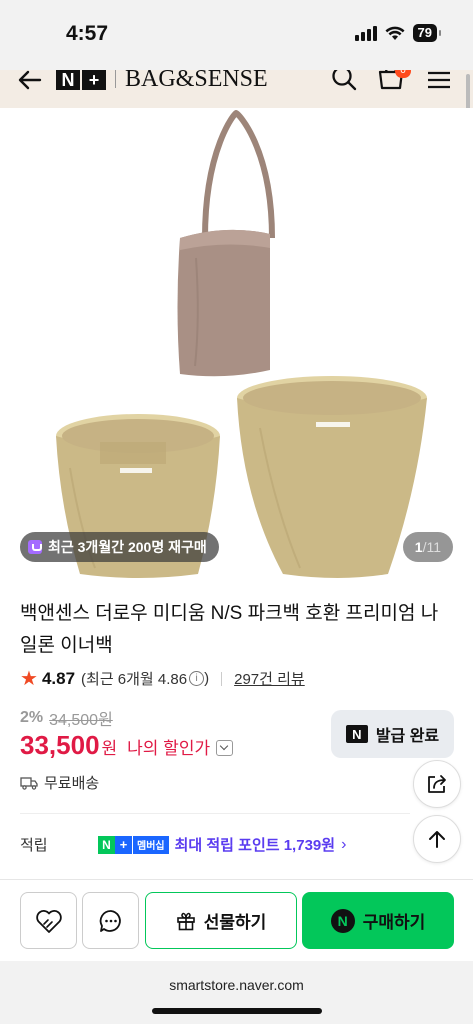 Image resolution: width=473 pixels, height=1024 pixels. I want to click on points-label: 적립, so click(34, 845).